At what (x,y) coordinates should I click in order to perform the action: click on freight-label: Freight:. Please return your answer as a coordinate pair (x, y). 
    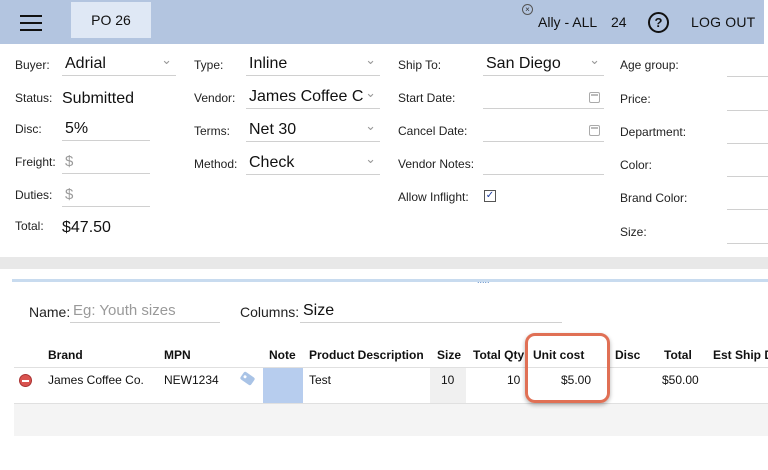
    Looking at the image, I should click on (35, 162).